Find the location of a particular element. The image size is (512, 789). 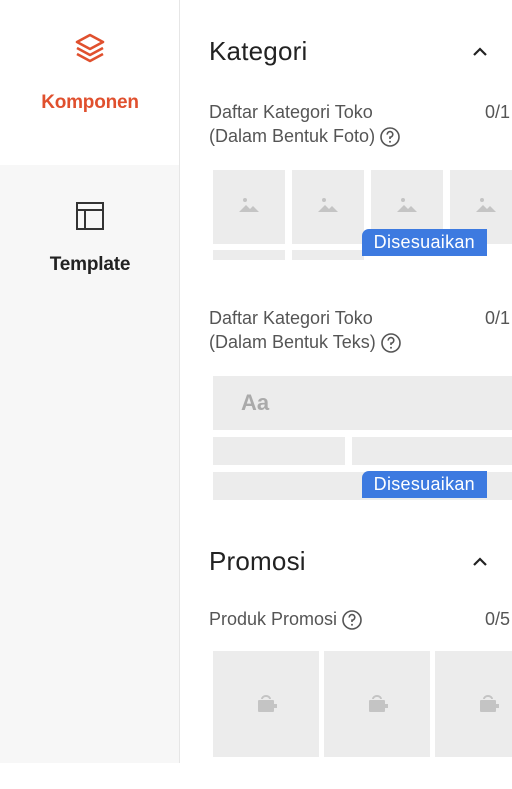

item-label-line2-wrap: (Dalam Bentuk Foto) is located at coordinates (319, 136).